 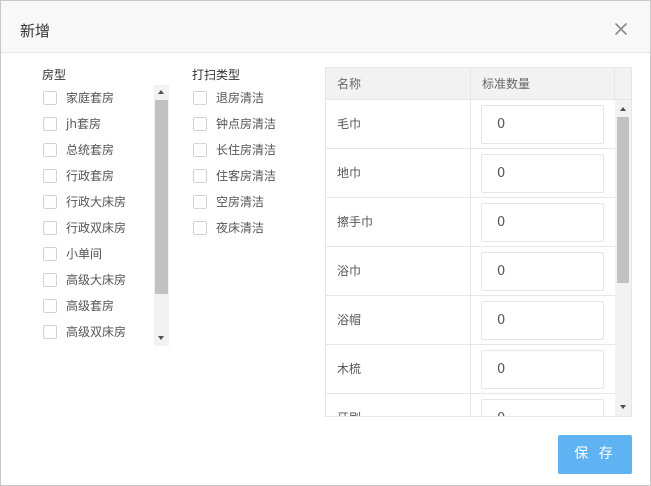 What do you see at coordinates (90, 176) in the screenshot?
I see `option-label: 行政套房` at bounding box center [90, 176].